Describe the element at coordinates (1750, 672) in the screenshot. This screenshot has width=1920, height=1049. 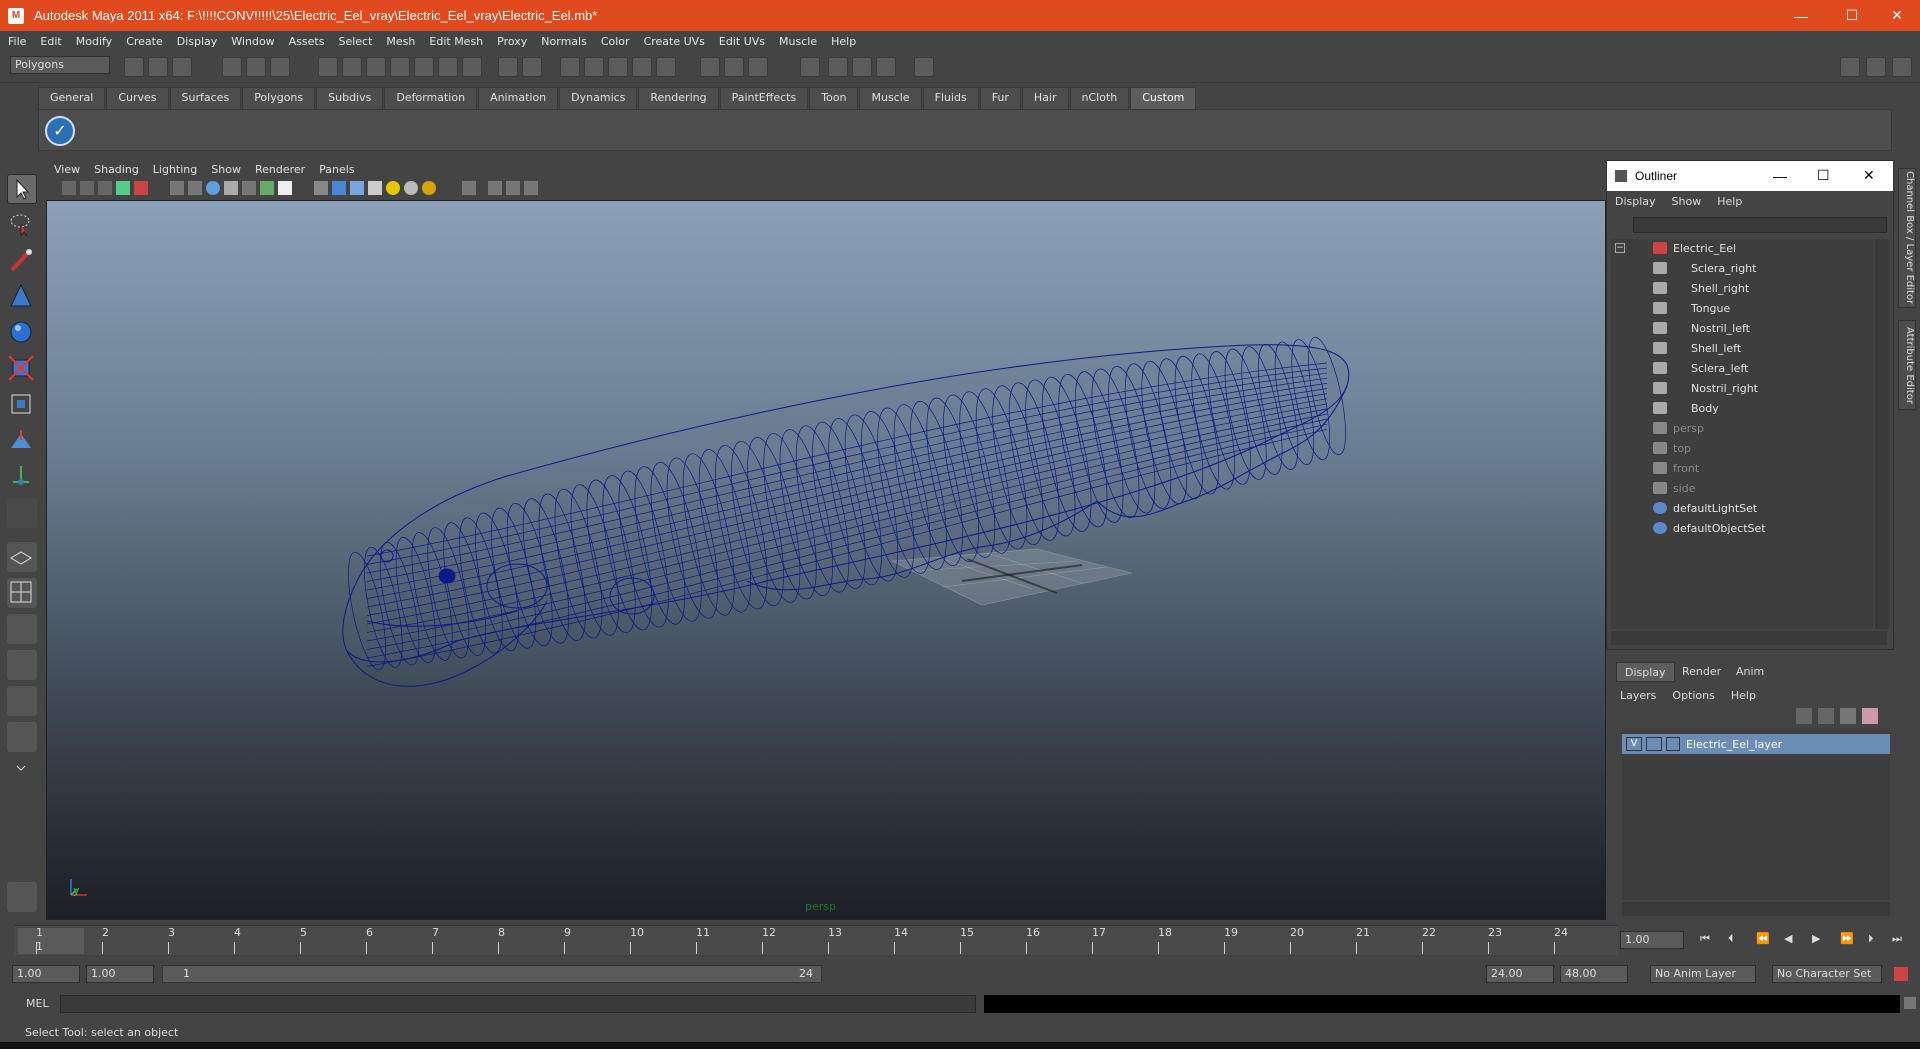
I see `layer-tab-anim: Anim` at that location.